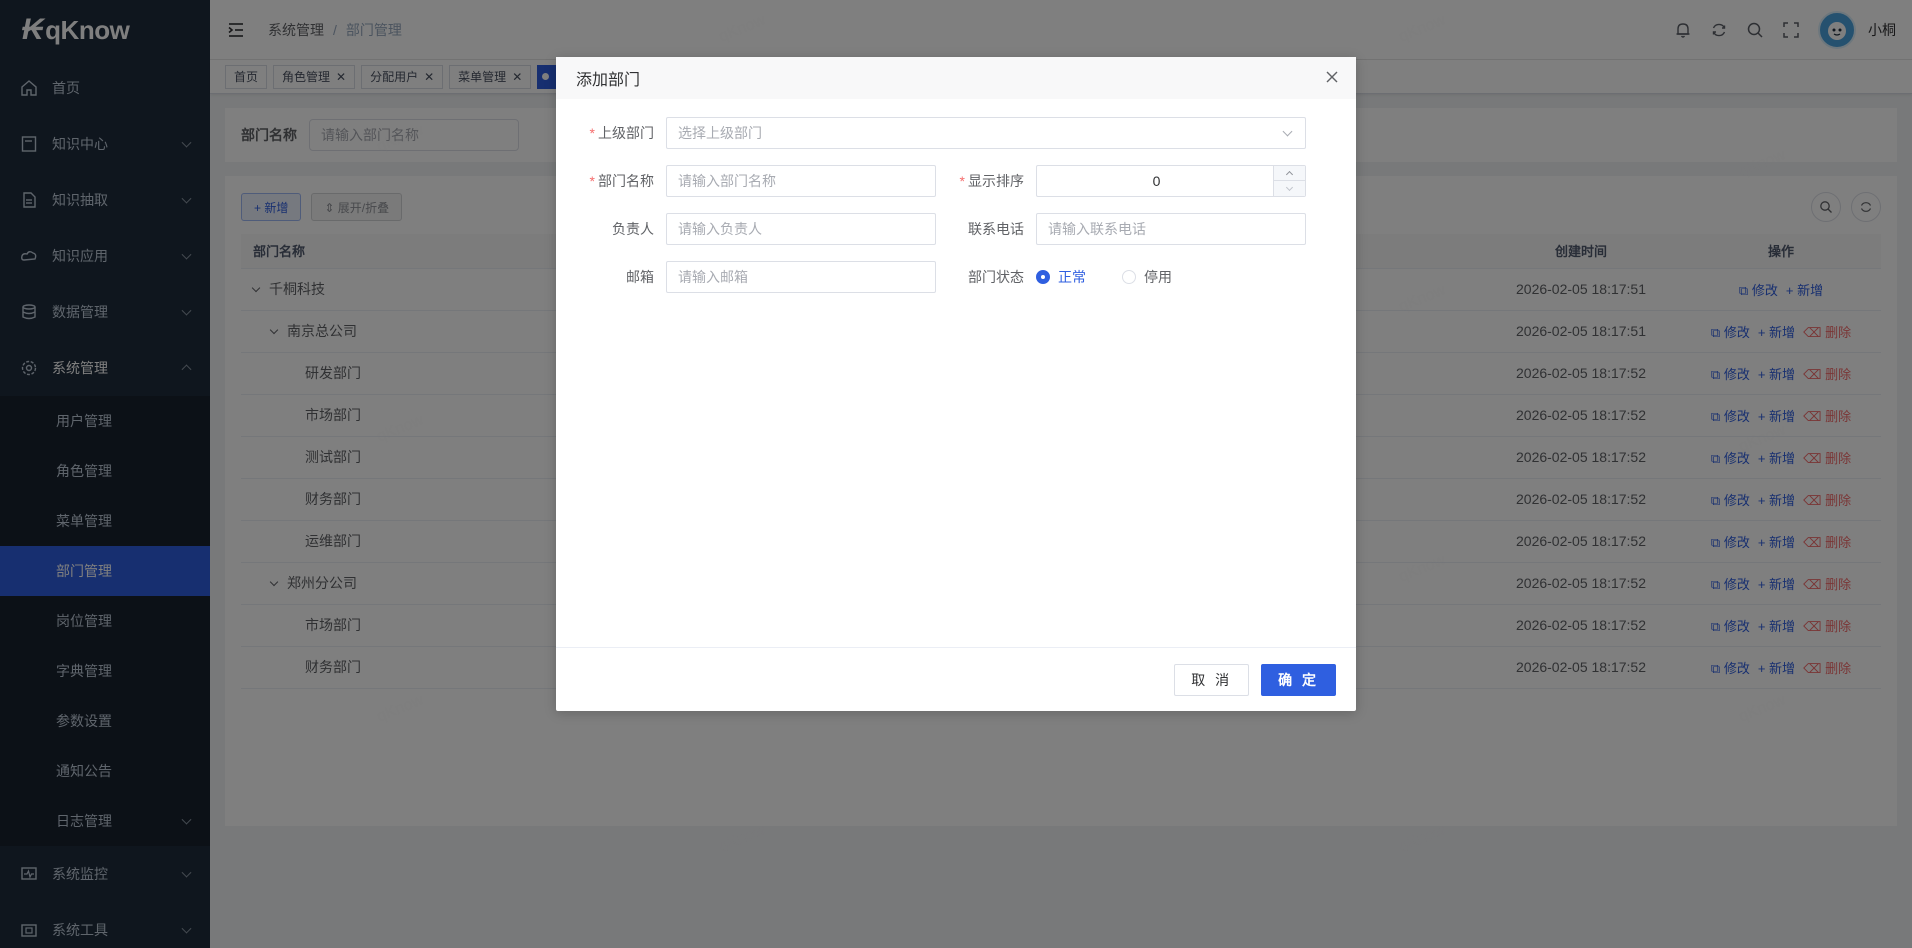 Image resolution: width=1912 pixels, height=948 pixels. I want to click on form-item-order: * 显示排序 0, so click(1121, 181).